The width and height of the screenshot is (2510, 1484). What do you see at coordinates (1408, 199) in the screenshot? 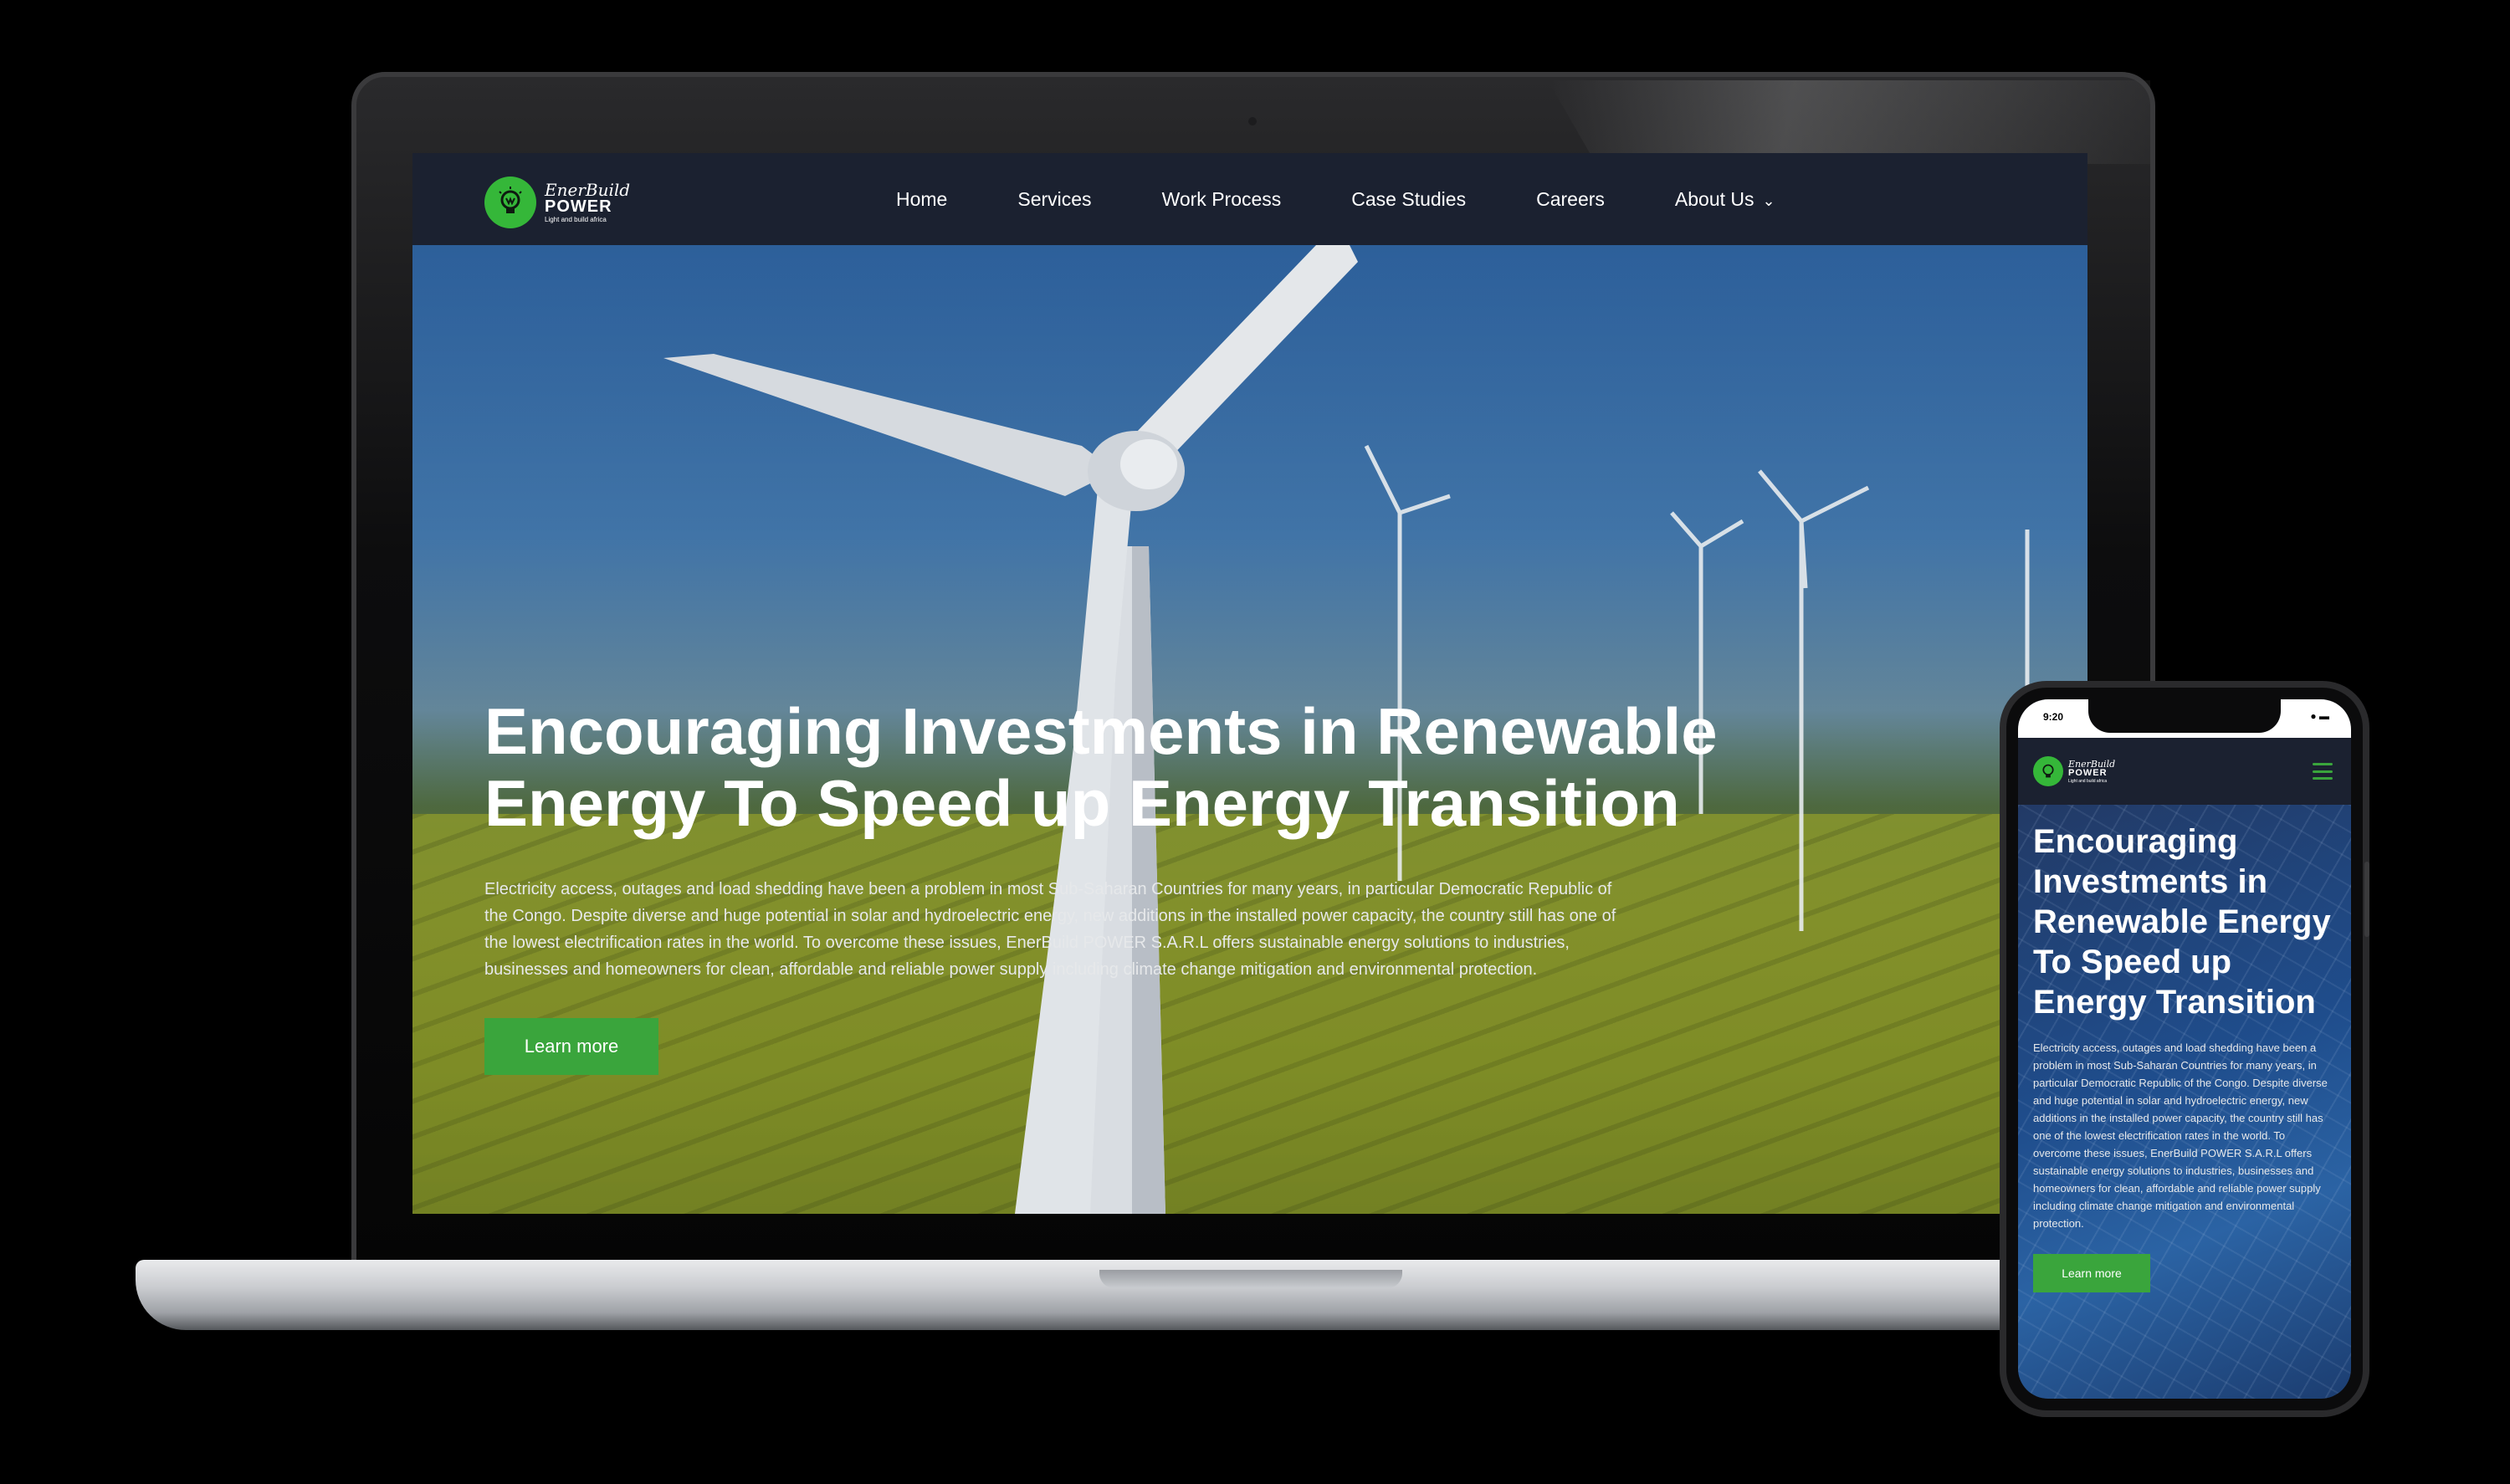
I see `nav-item-case-studies: Case Studies` at bounding box center [1408, 199].